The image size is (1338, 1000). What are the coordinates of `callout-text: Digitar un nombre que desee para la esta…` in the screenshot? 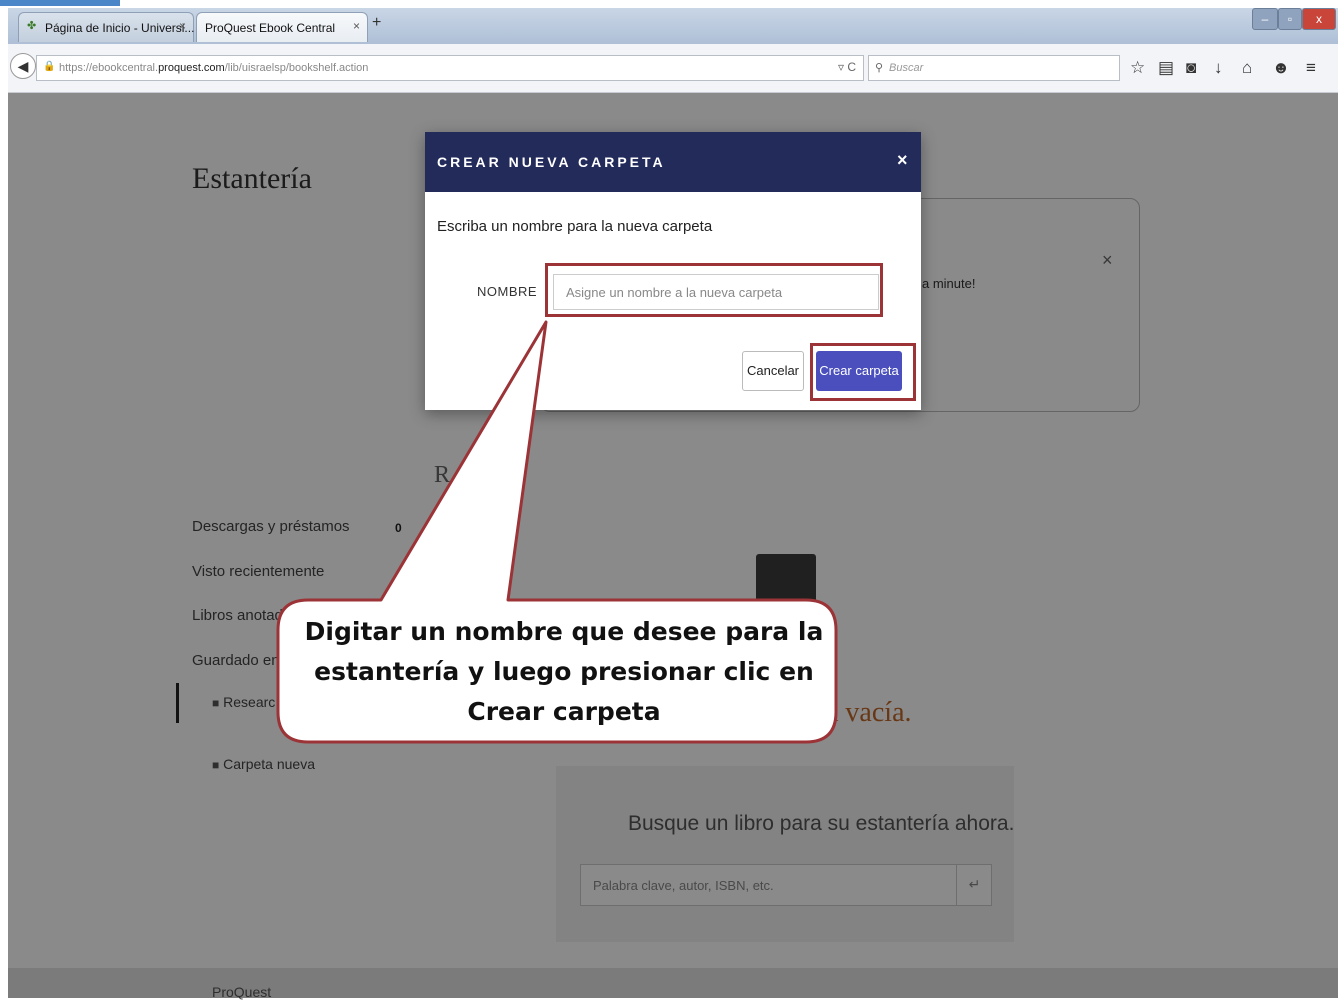 It's located at (564, 672).